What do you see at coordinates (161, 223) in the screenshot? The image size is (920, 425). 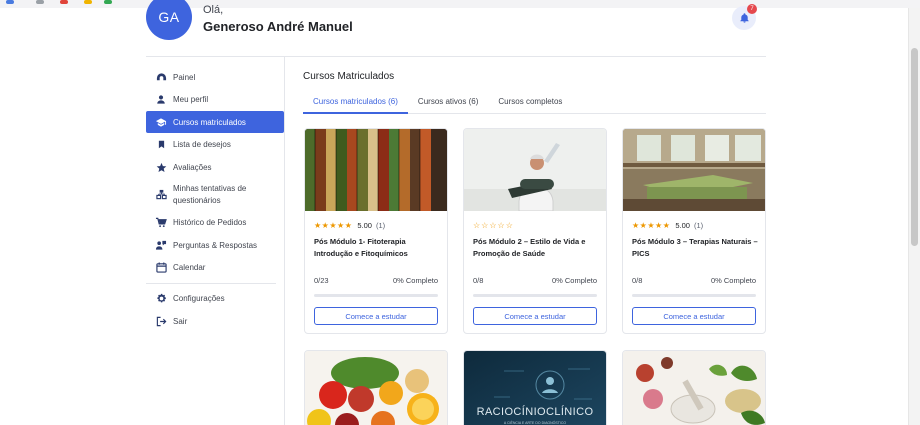 I see `cart-icon` at bounding box center [161, 223].